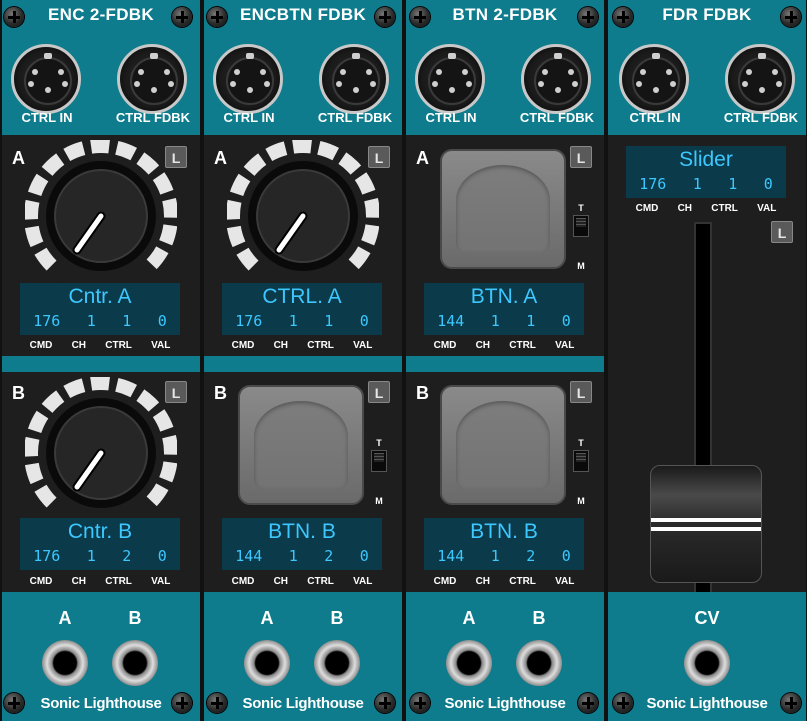 The height and width of the screenshot is (721, 807). I want to click on jack-b-label: B, so click(135, 618).